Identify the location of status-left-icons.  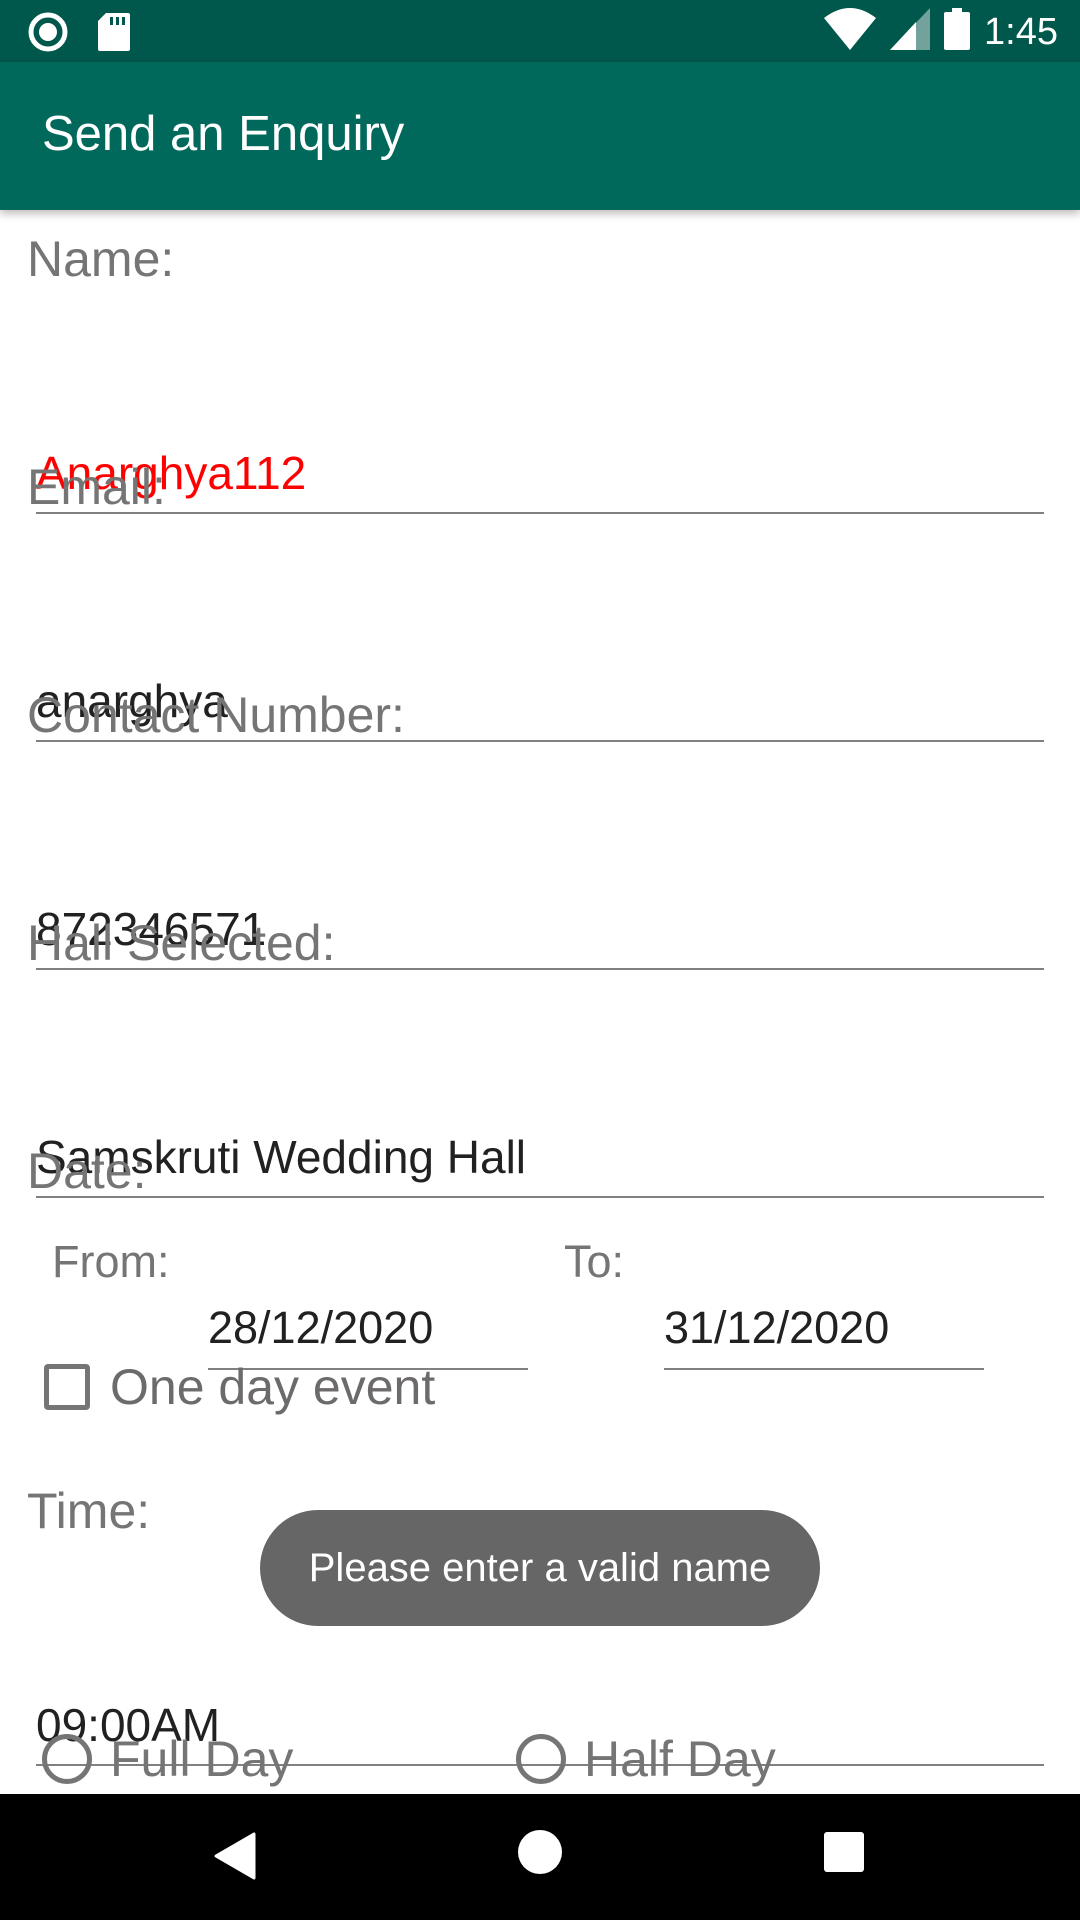
(79, 34).